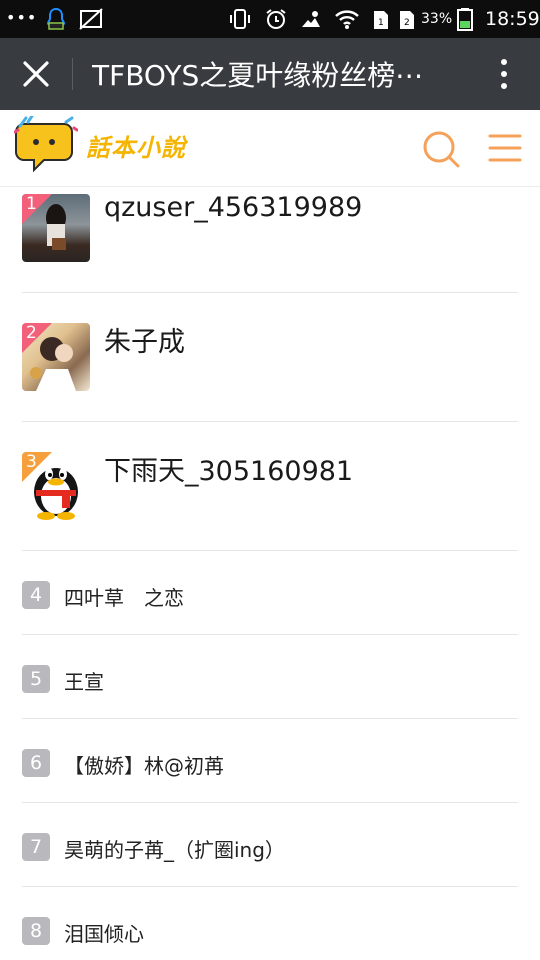  What do you see at coordinates (258, 75) in the screenshot?
I see `page-title: TFBOYS之夏叶缘粉丝榜⋯` at bounding box center [258, 75].